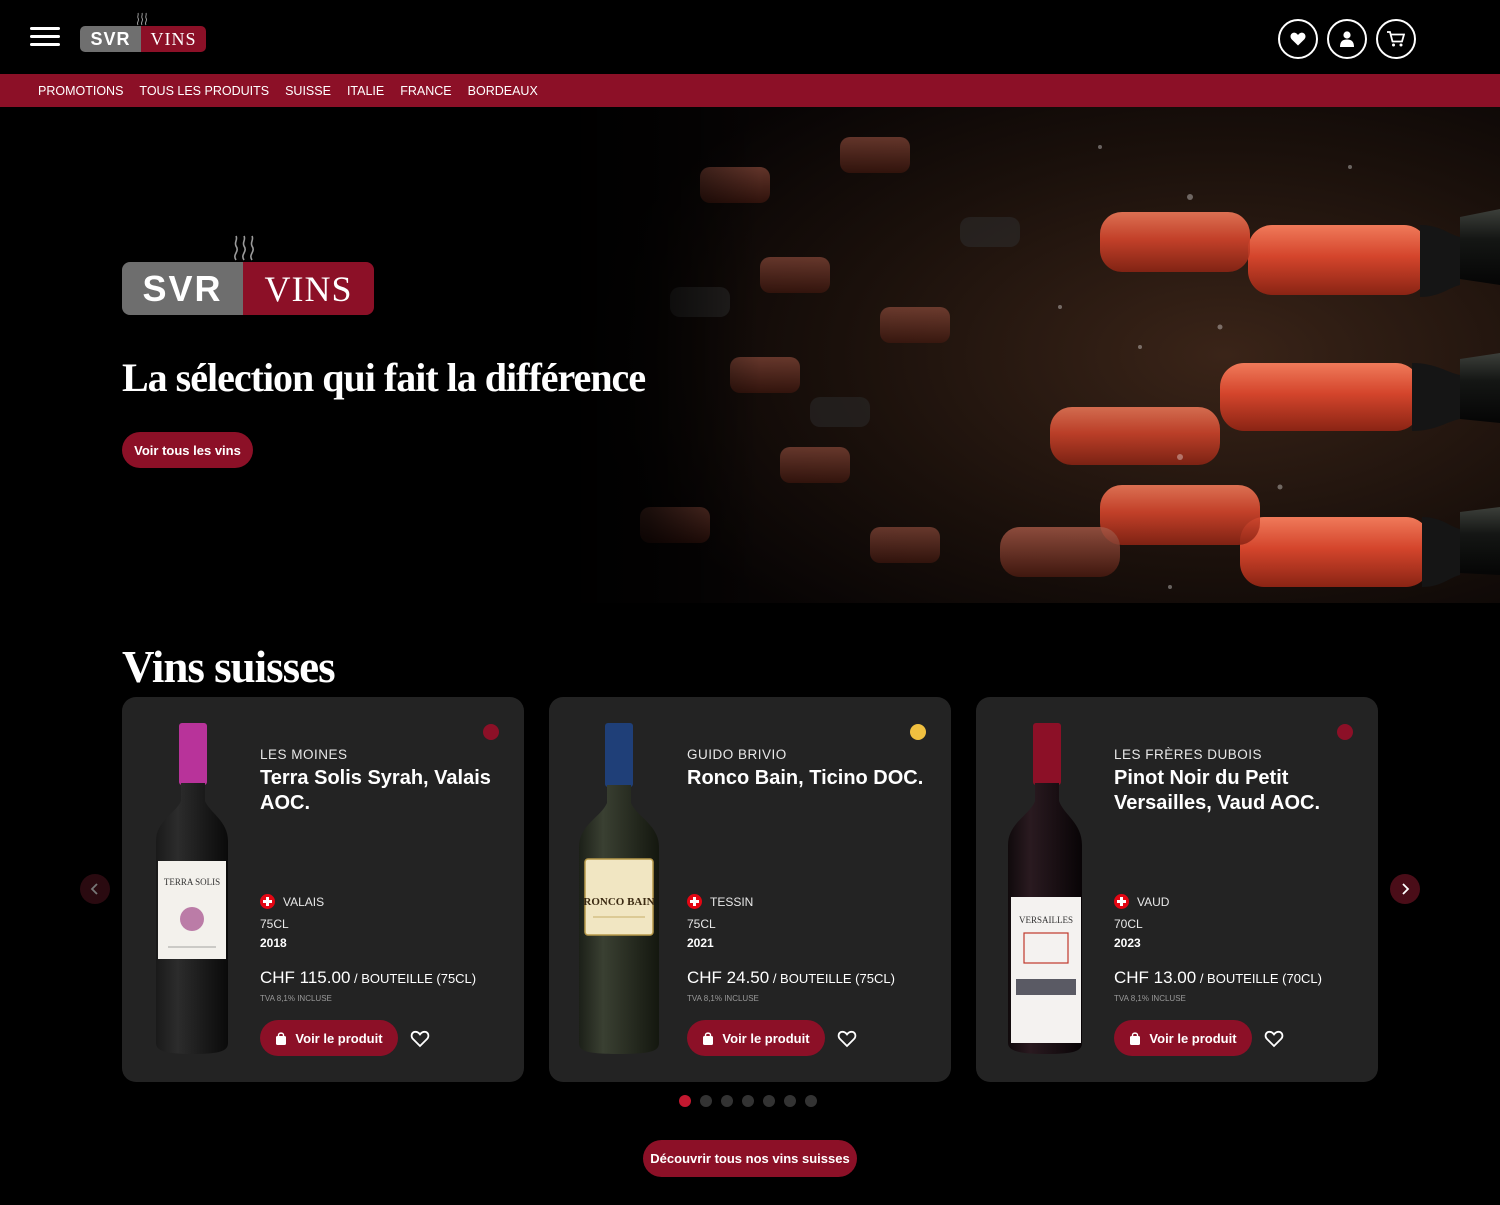 This screenshot has height=1205, width=1500. I want to click on price: CHF 24.50 / BOUTEILLE (75CL), so click(791, 978).